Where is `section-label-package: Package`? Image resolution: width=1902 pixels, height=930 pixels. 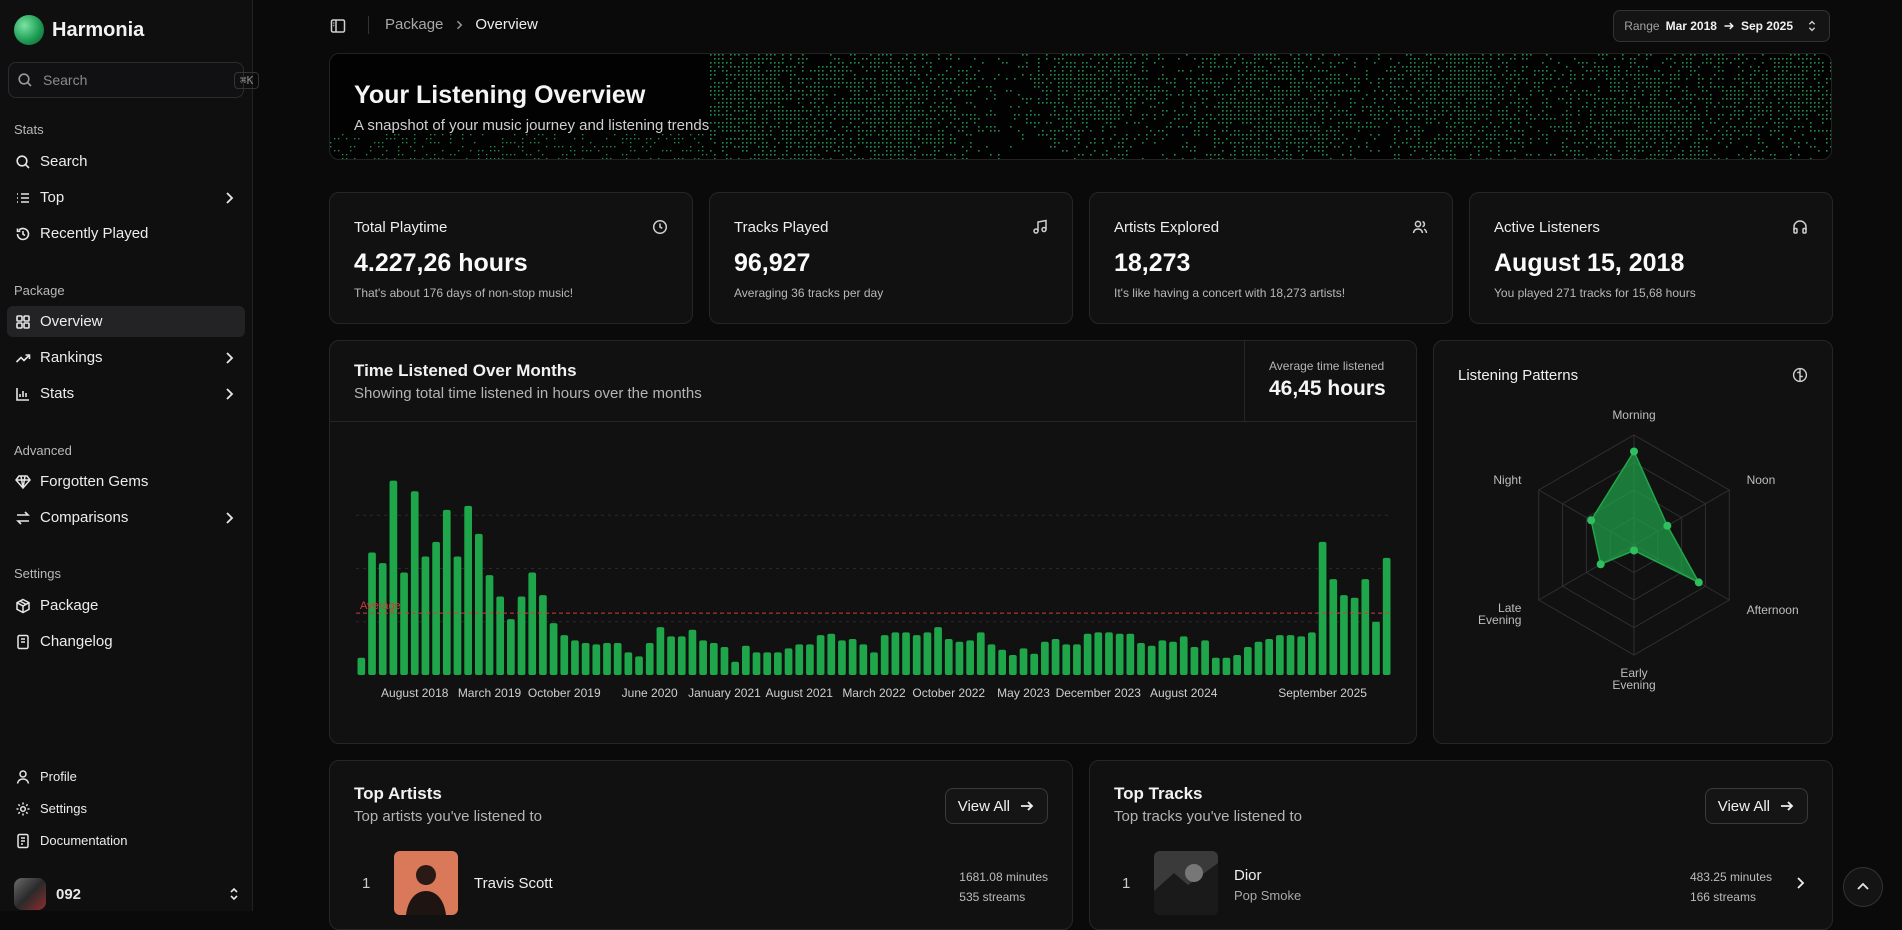
section-label-package: Package is located at coordinates (39, 290).